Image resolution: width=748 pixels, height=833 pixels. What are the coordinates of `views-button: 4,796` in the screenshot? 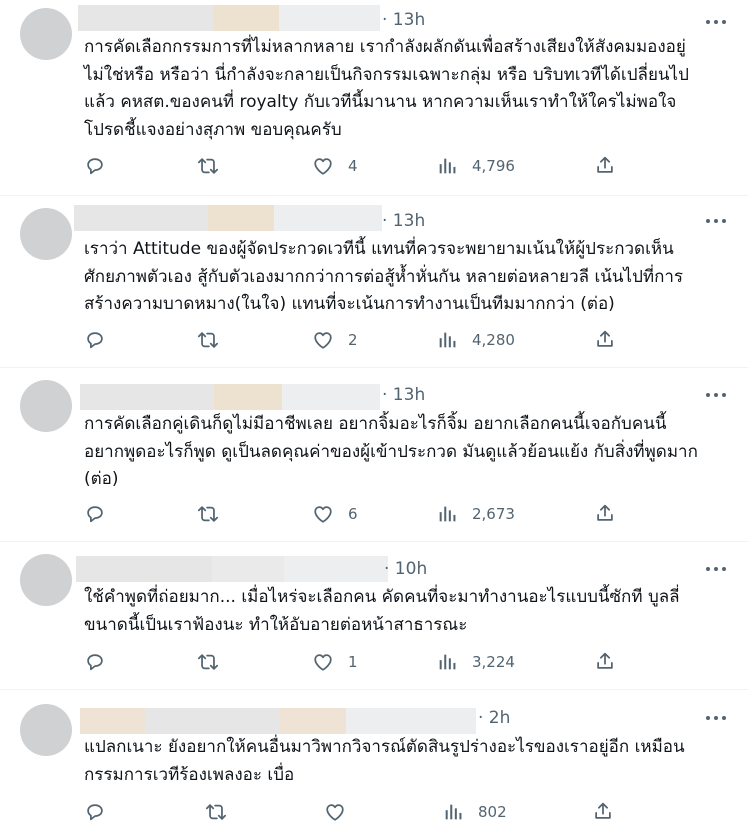 It's located at (475, 166).